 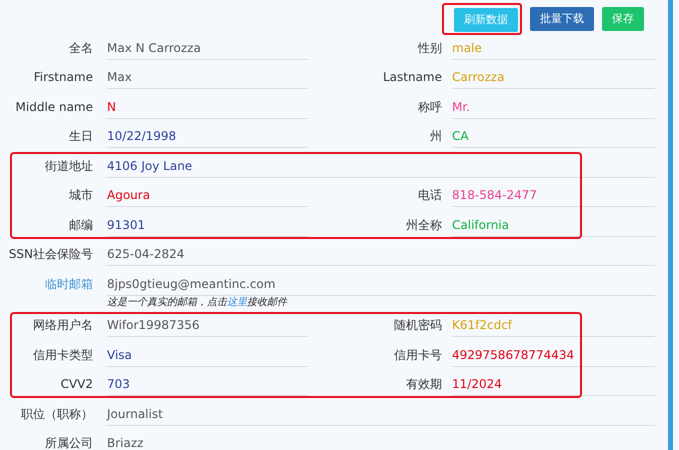 I want to click on field-label: 州, so click(x=435, y=137).